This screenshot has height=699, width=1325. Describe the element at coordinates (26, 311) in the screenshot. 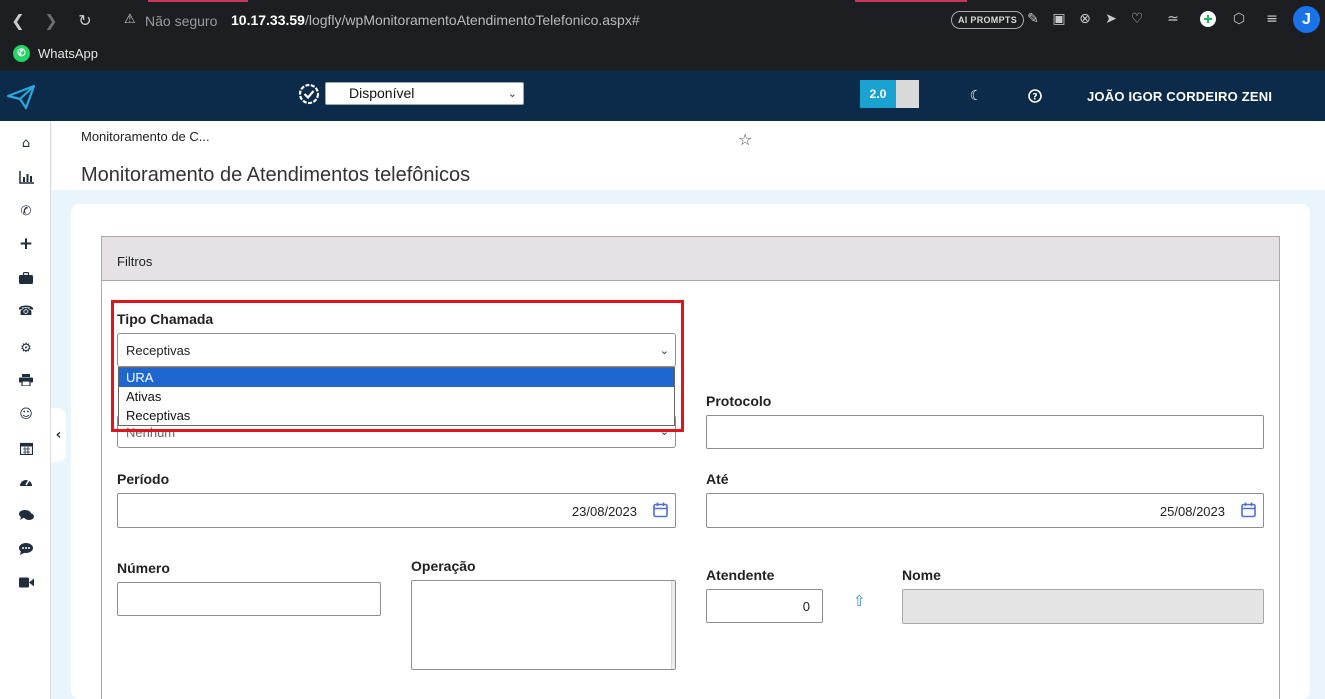

I see `phone-icon: ☎` at that location.